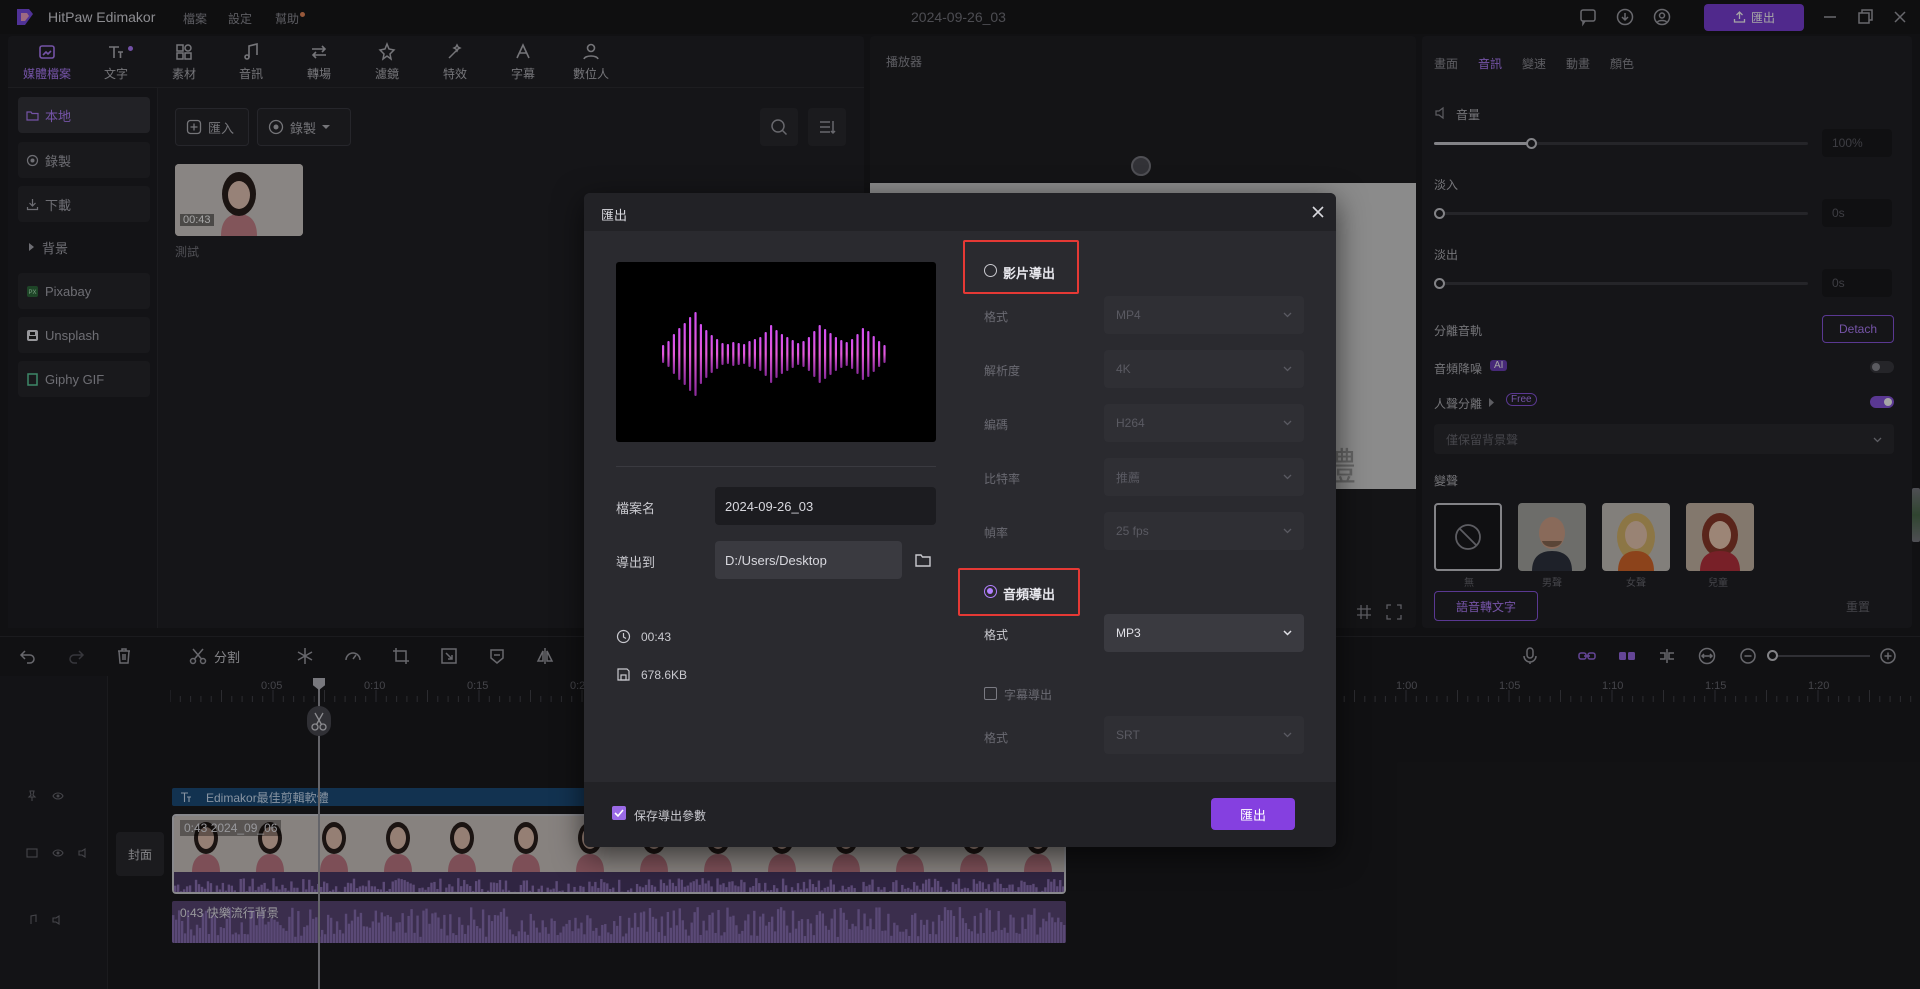 The image size is (1920, 989). Describe the element at coordinates (990, 693) in the screenshot. I see `subtitle-export-checkbox` at that location.